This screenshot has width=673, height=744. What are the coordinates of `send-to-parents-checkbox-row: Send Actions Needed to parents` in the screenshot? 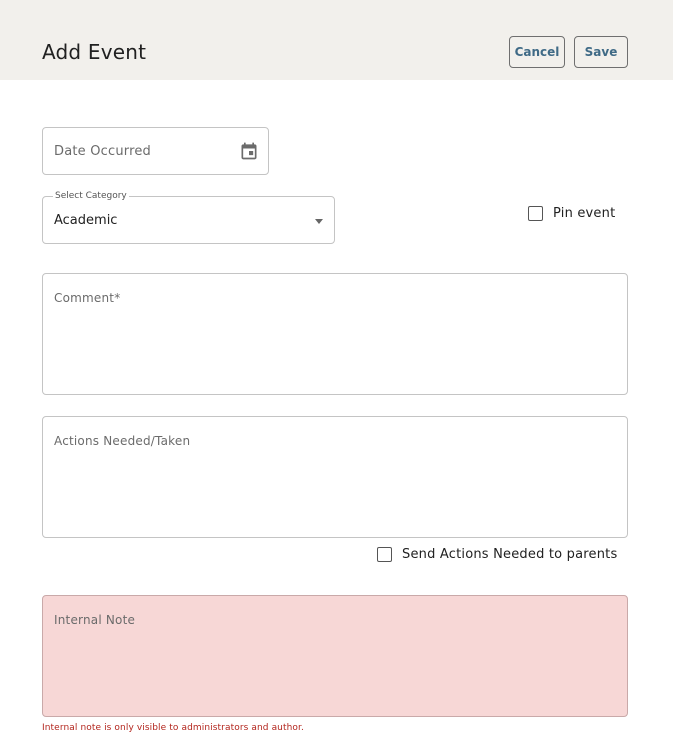 It's located at (497, 554).